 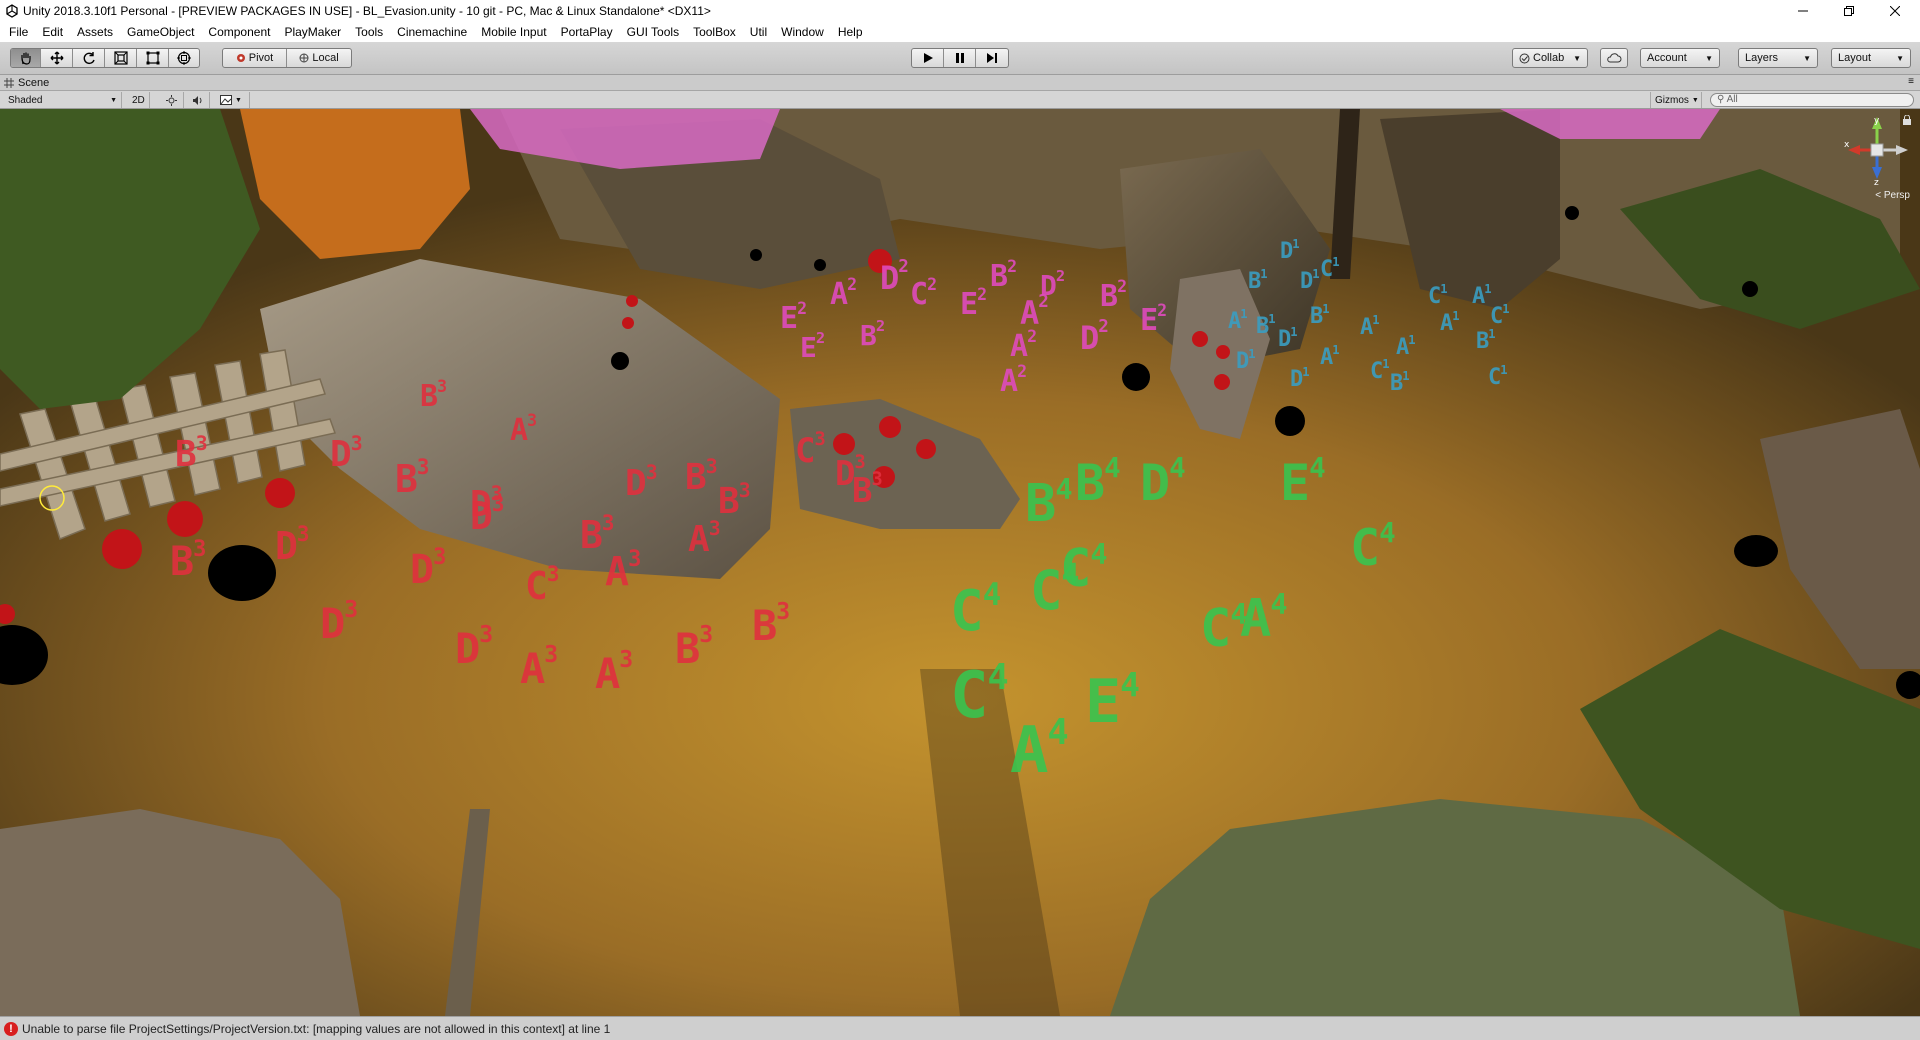 I want to click on local-label: Local, so click(x=325, y=58).